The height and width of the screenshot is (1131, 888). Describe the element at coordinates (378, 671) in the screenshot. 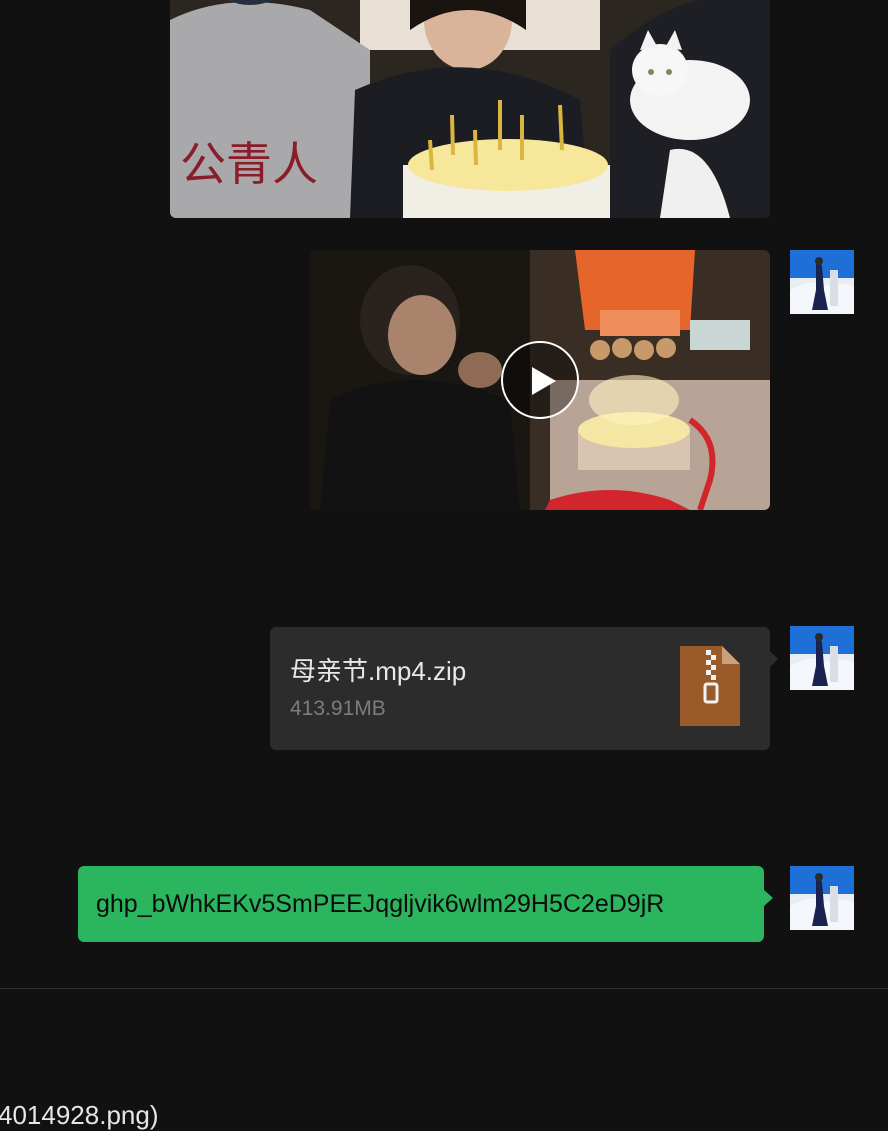

I see `file-name: 母亲节.mp4.zip` at that location.